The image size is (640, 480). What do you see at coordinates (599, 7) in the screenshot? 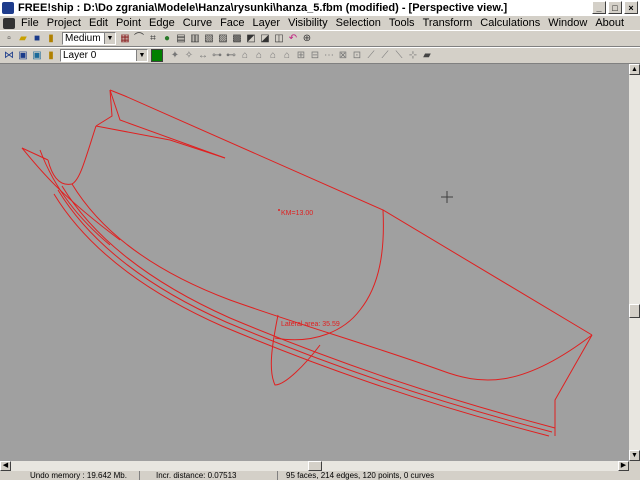
I see `minimize-button: _` at bounding box center [599, 7].